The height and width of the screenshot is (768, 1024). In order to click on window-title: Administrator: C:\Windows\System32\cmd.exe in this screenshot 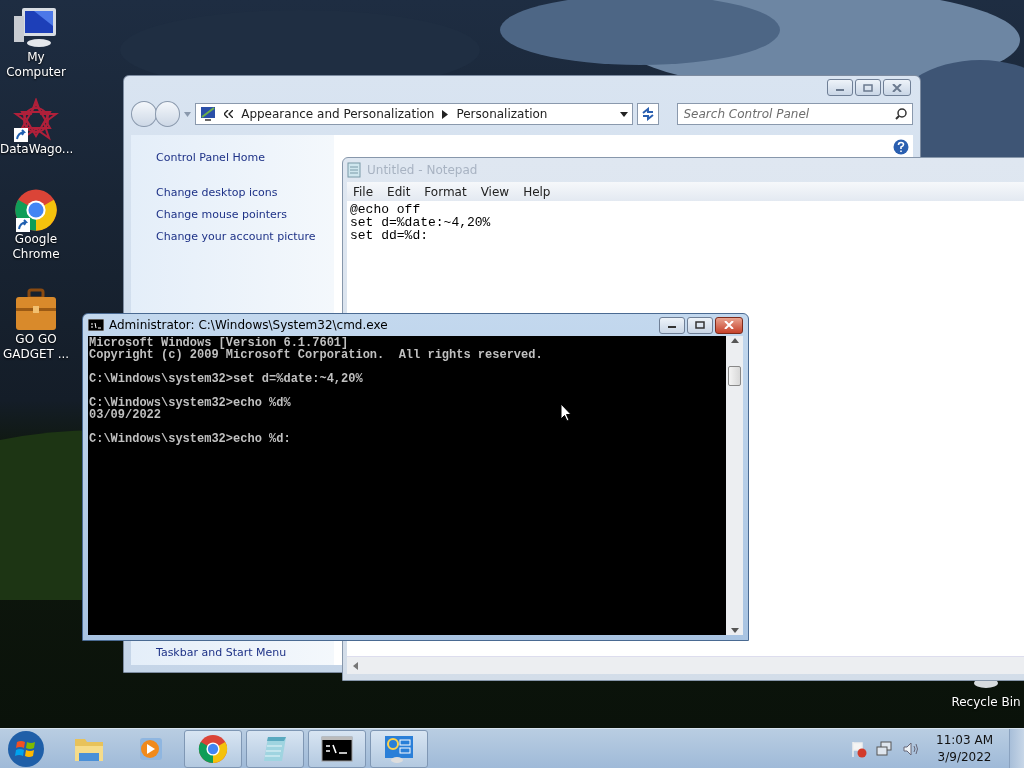, I will do `click(248, 325)`.